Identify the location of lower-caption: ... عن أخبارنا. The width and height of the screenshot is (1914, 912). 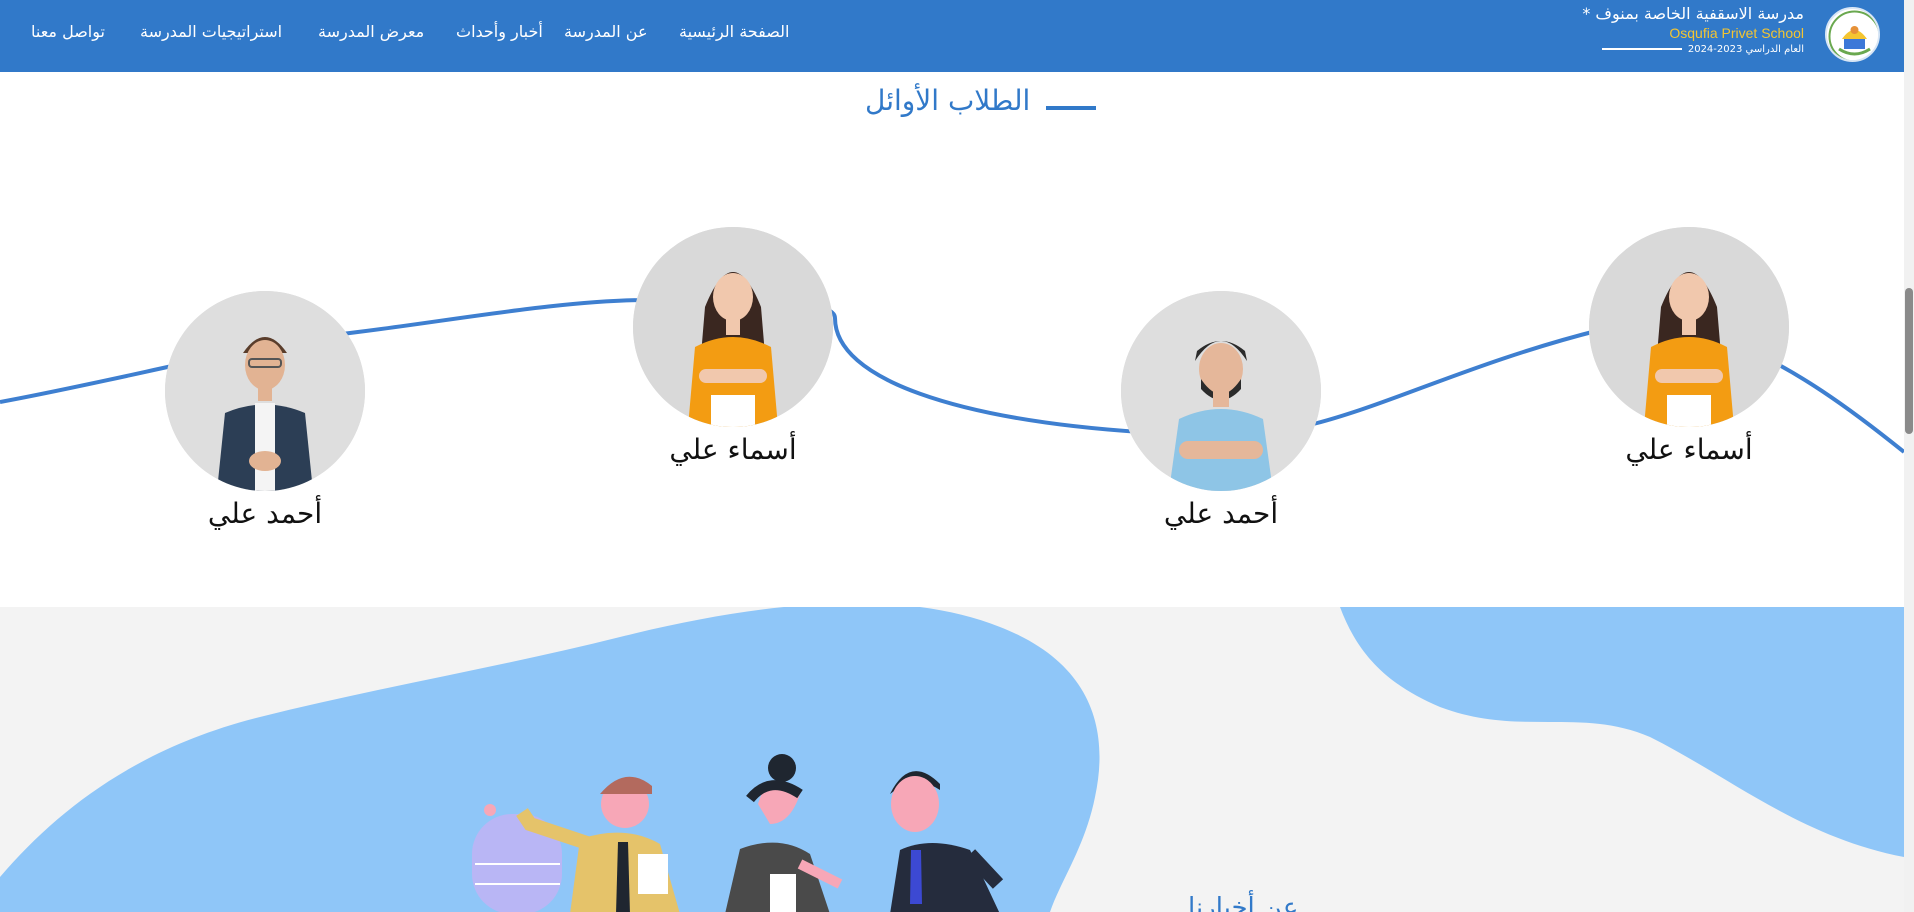
(1260, 902).